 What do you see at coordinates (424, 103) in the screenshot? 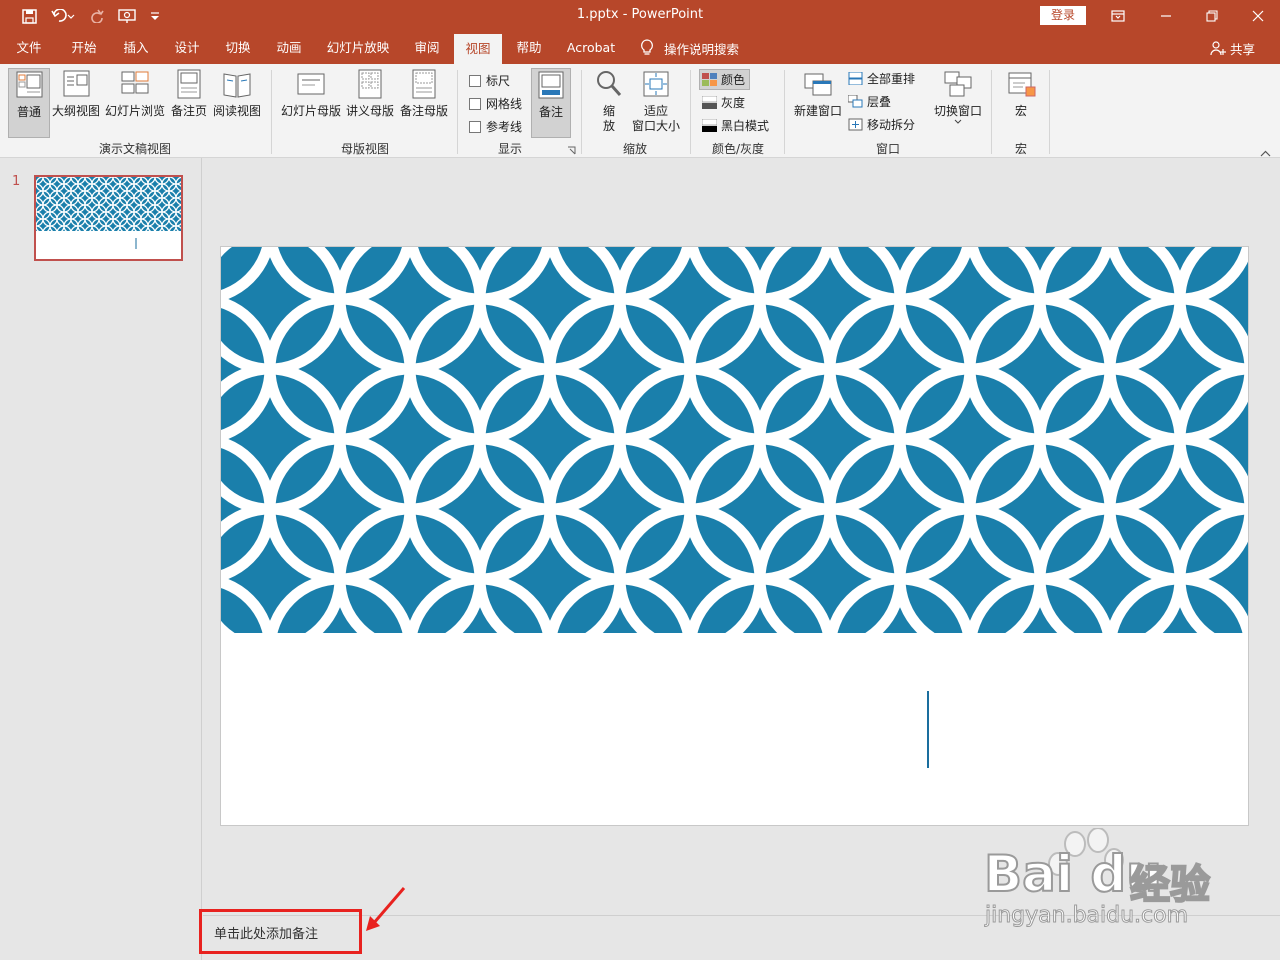
I see `notes-master-button: 备注母版` at bounding box center [424, 103].